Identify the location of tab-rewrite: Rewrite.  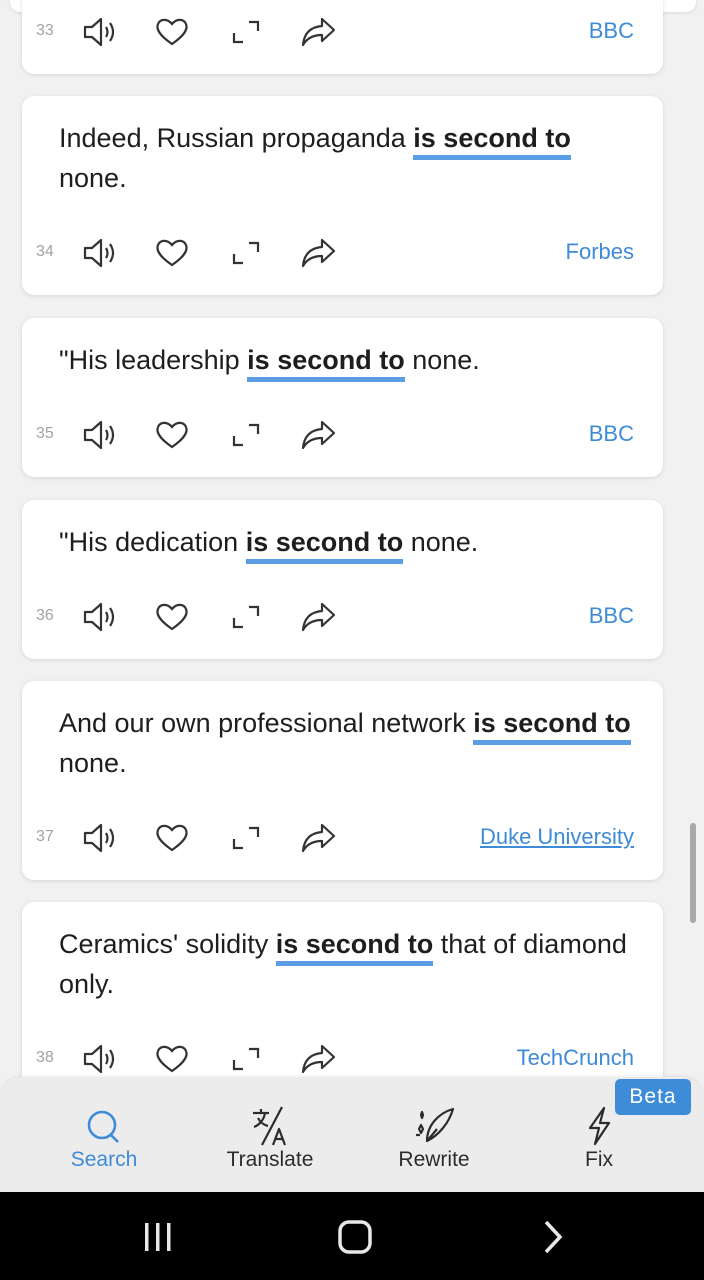
(434, 1140).